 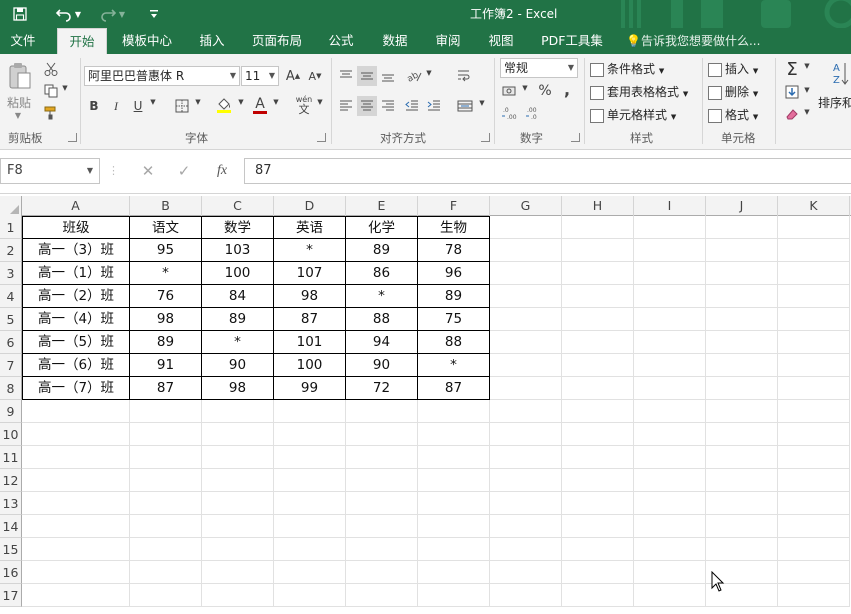 What do you see at coordinates (525, 88) in the screenshot?
I see `accounting-dropdown-icon: ▼` at bounding box center [525, 88].